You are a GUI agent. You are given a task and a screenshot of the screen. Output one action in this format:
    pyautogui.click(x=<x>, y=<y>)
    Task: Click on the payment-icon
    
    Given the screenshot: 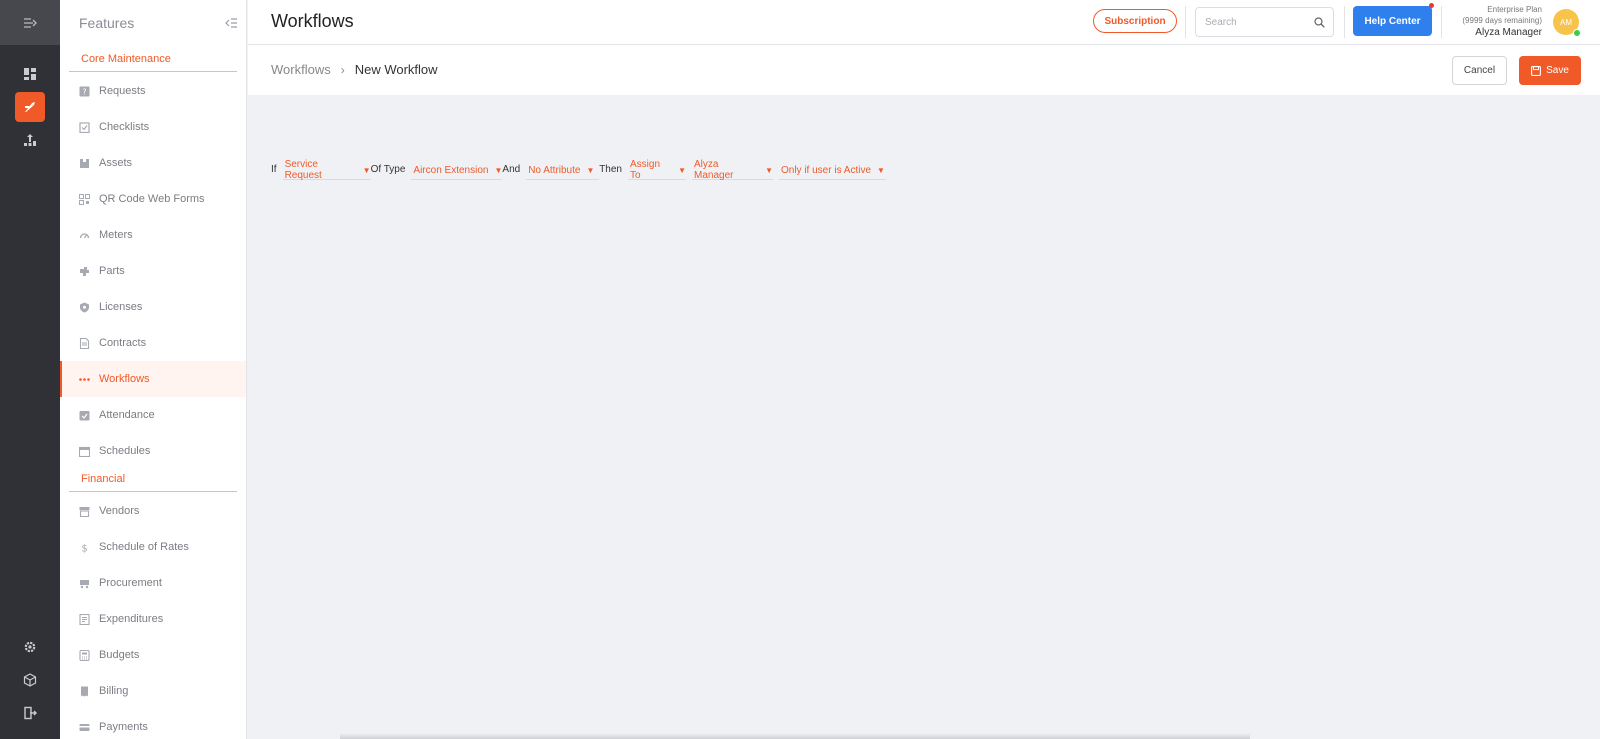 What is the action you would take?
    pyautogui.click(x=84, y=727)
    